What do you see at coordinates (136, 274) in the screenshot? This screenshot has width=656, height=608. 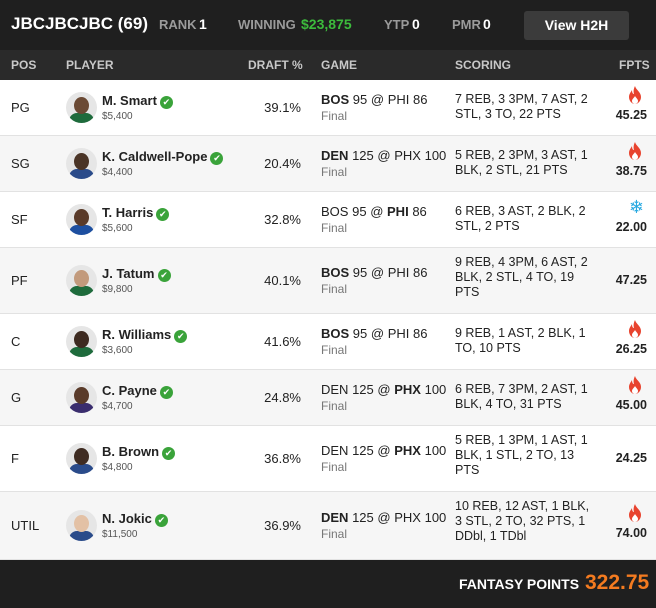 I see `player-name: J. Tatum ✔` at bounding box center [136, 274].